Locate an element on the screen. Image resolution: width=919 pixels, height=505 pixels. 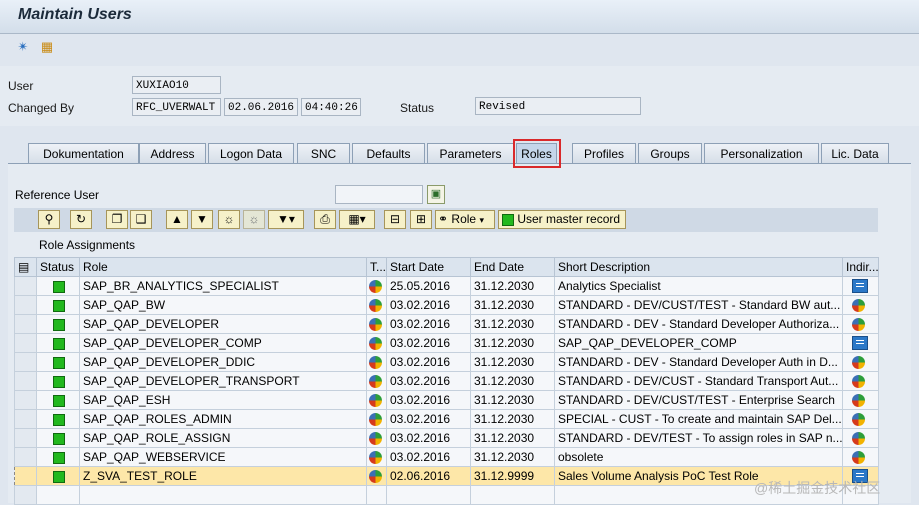
role-cell: SAP_QAP_ROLE_ASSIGN is located at coordinates (223, 438).